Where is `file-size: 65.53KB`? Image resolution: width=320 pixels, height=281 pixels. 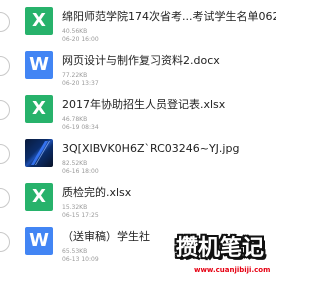 file-size: 65.53KB is located at coordinates (75, 251).